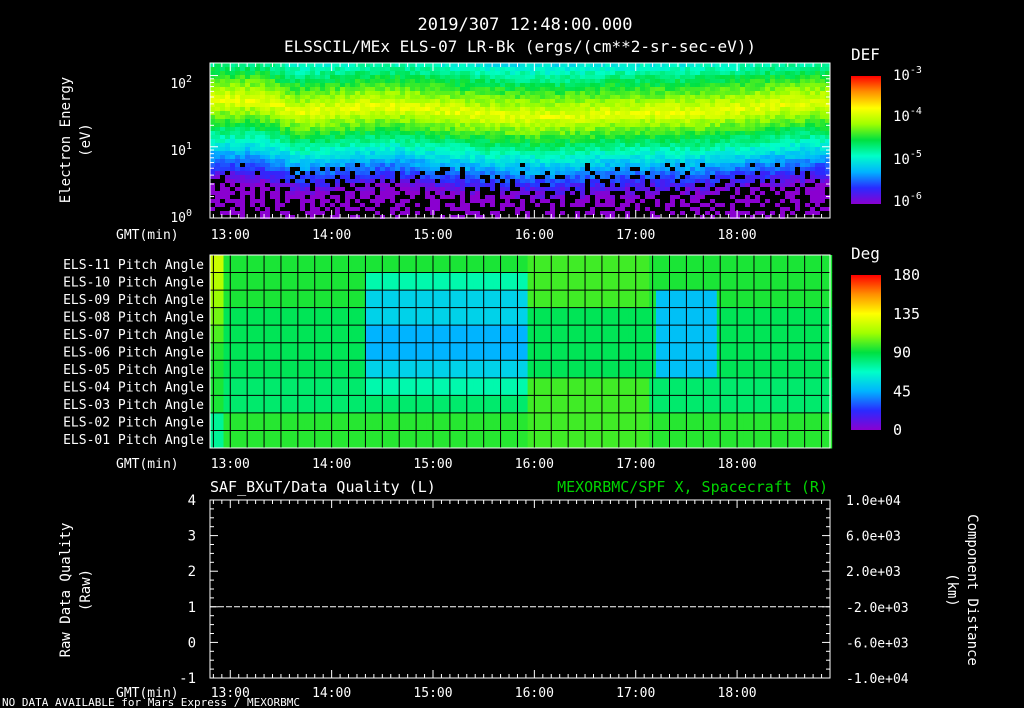  I want to click on xtick-label: 17:00, so click(635, 235).